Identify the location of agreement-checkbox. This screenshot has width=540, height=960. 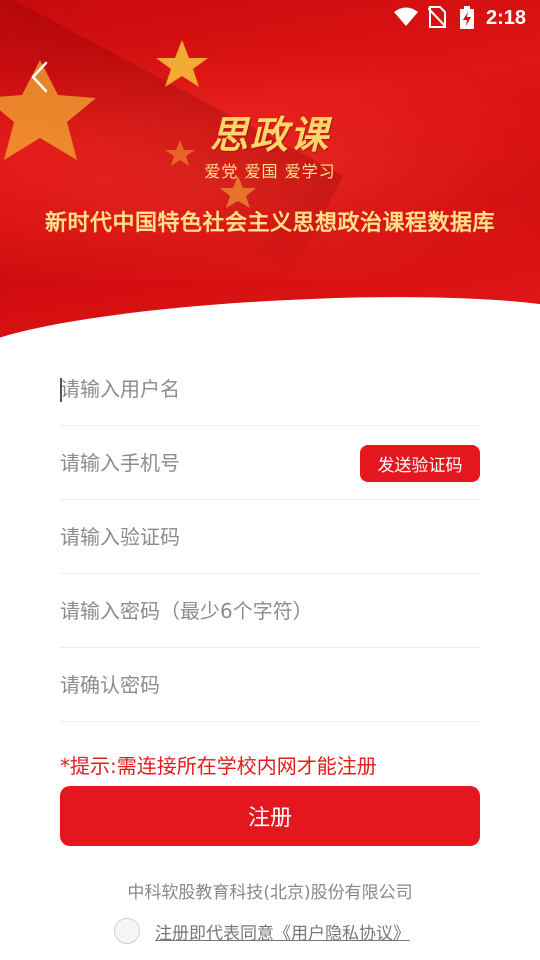
(127, 931).